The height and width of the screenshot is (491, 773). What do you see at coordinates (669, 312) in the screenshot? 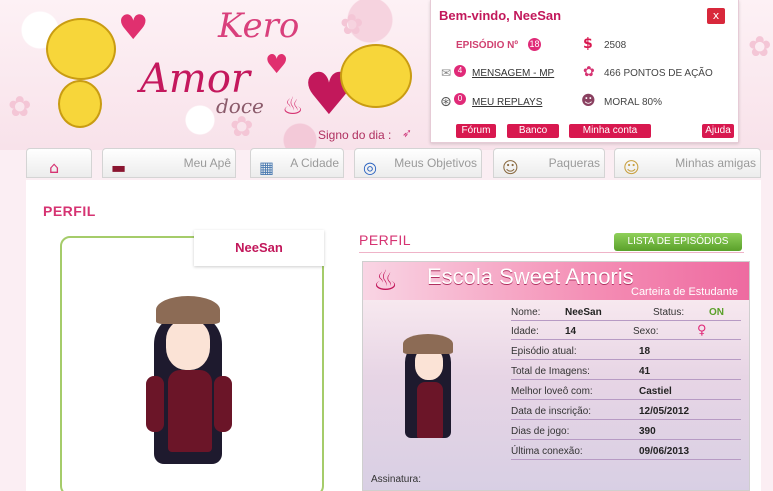
I see `status-label: Status:` at bounding box center [669, 312].